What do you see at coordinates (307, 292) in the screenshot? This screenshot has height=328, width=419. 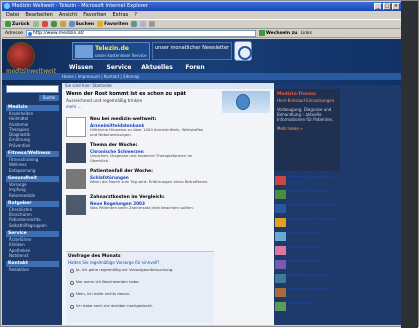 I see `right-link: Buchtipps des Monats` at bounding box center [307, 292].